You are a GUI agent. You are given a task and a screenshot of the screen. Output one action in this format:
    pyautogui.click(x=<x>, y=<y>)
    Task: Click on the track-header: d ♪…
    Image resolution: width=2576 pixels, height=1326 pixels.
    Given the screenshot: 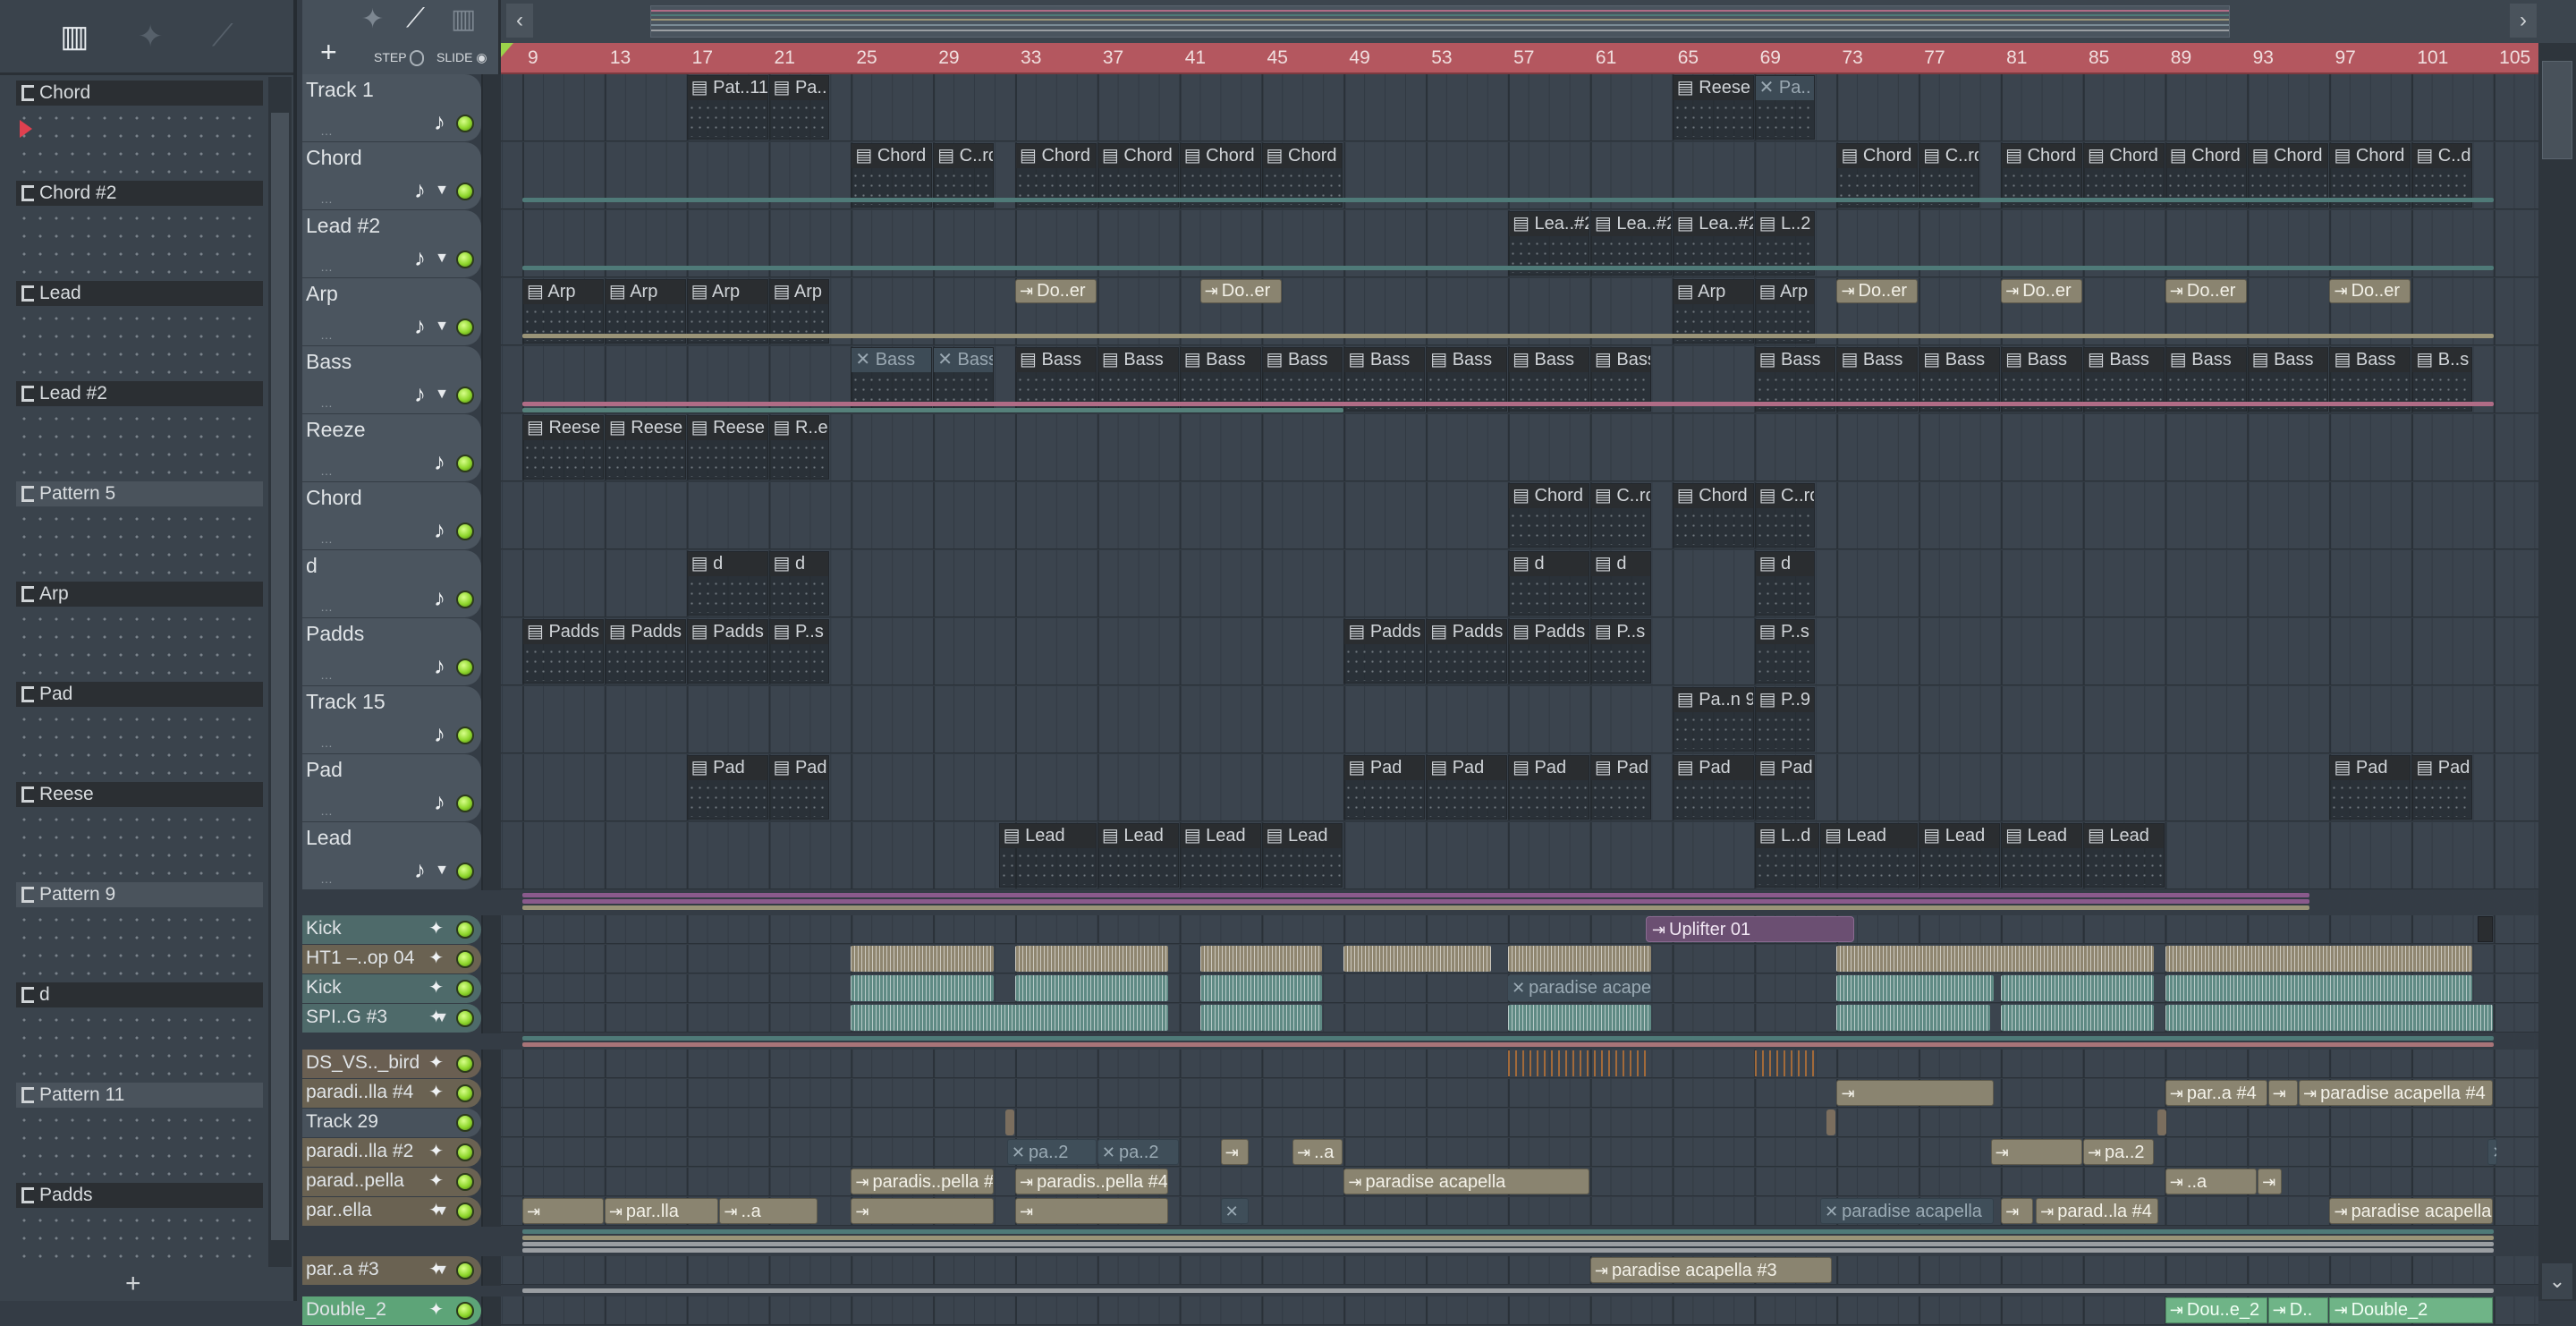 What is the action you would take?
    pyautogui.click(x=391, y=583)
    